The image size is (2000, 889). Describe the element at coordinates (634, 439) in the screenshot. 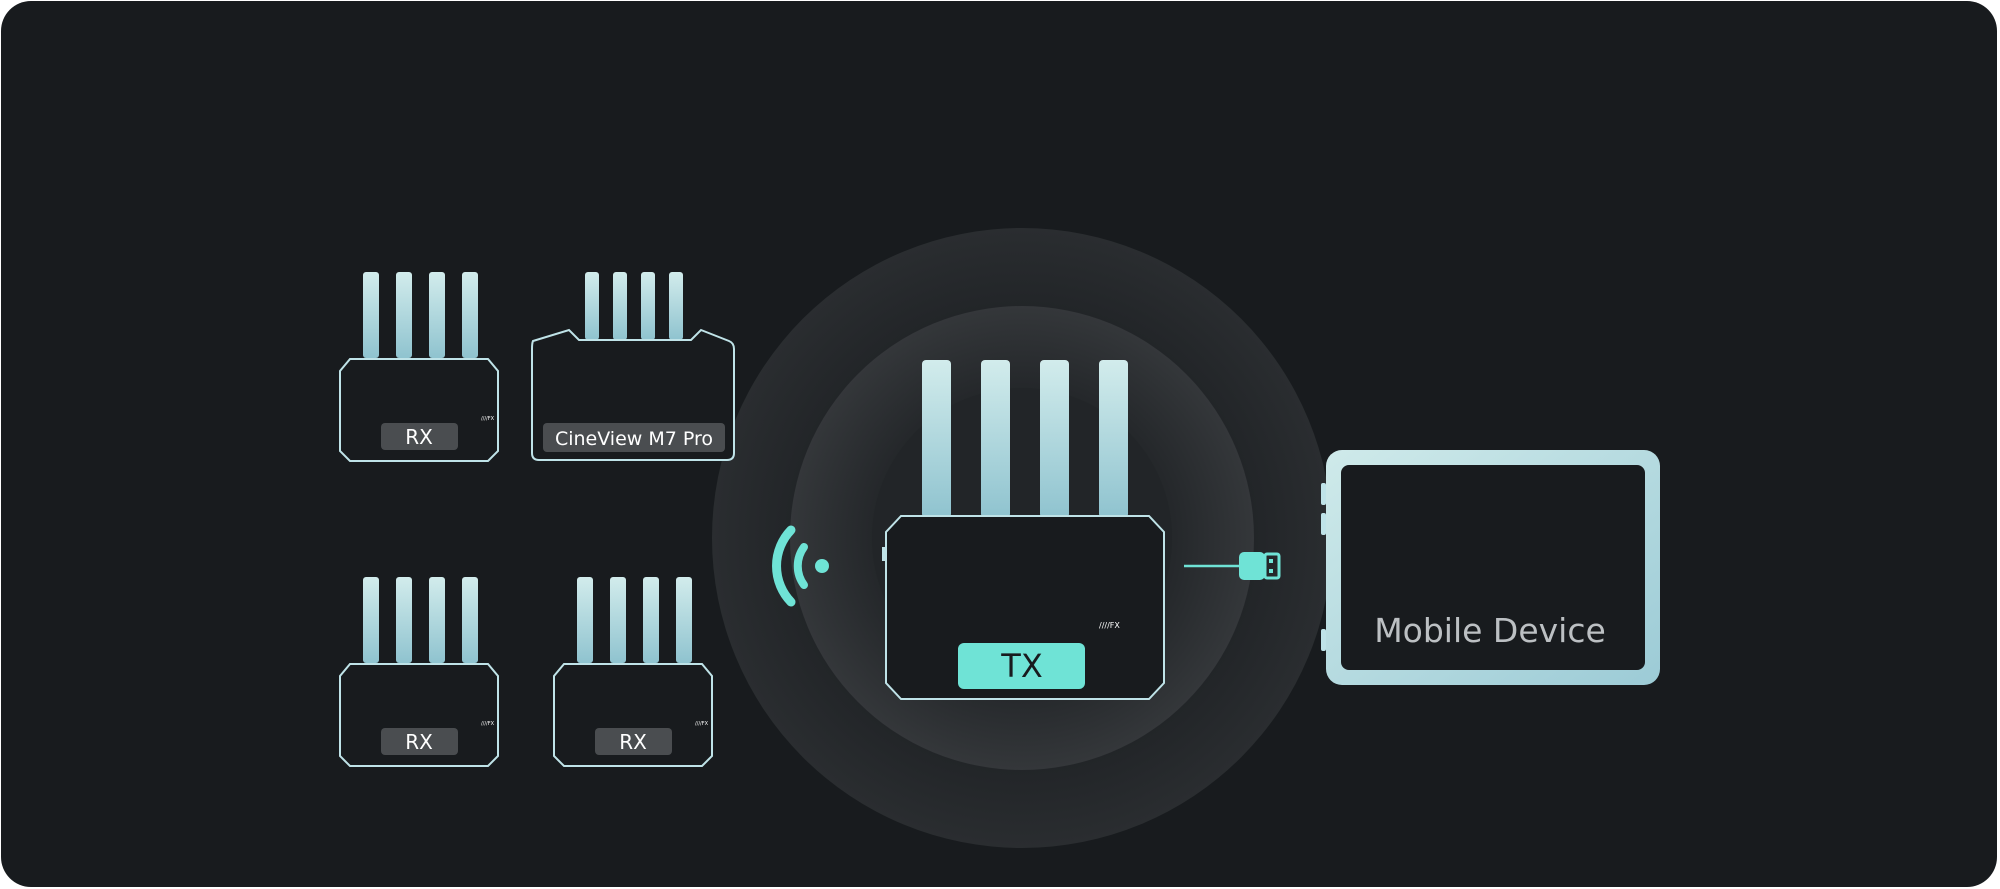

I see `monitor-label: CineView M7 Pro` at that location.